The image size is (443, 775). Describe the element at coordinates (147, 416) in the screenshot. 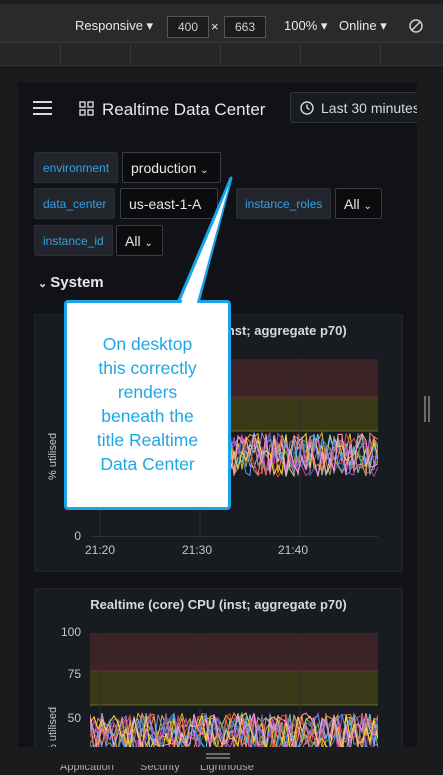

I see `callout-line: beneath the` at that location.